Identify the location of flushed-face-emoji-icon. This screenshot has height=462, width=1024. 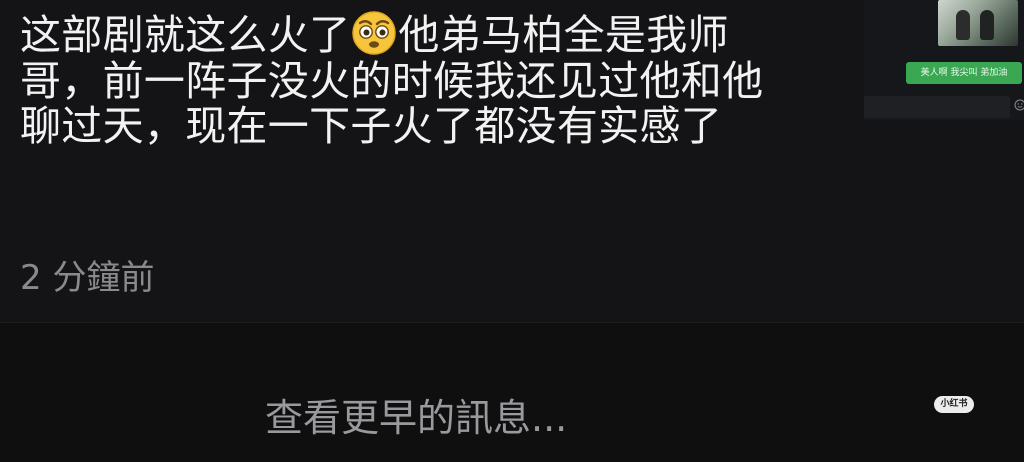
(374, 33).